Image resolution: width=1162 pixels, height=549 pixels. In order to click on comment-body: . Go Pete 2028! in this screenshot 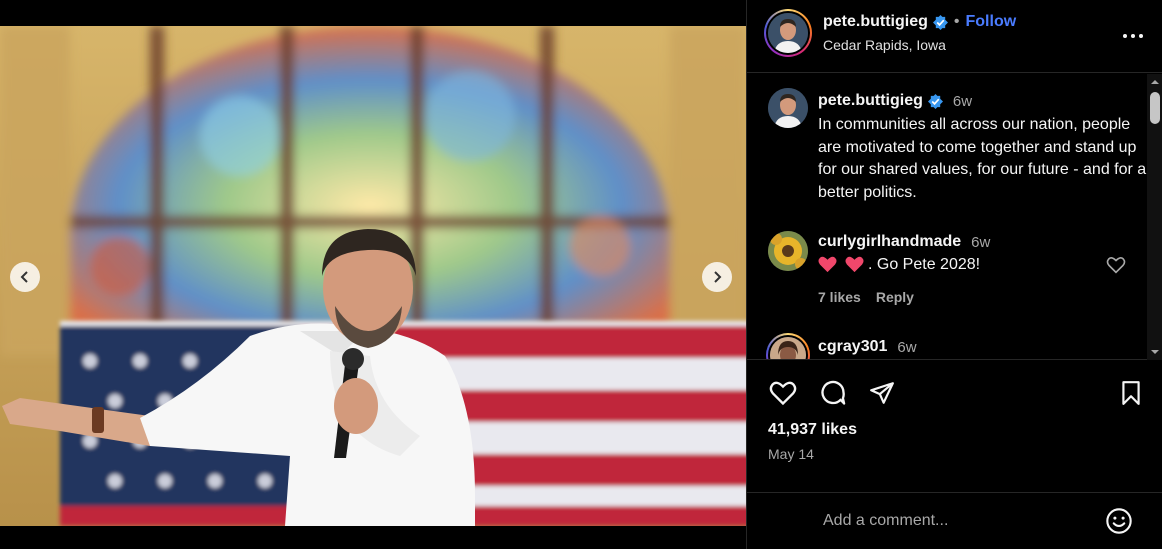, I will do `click(924, 264)`.